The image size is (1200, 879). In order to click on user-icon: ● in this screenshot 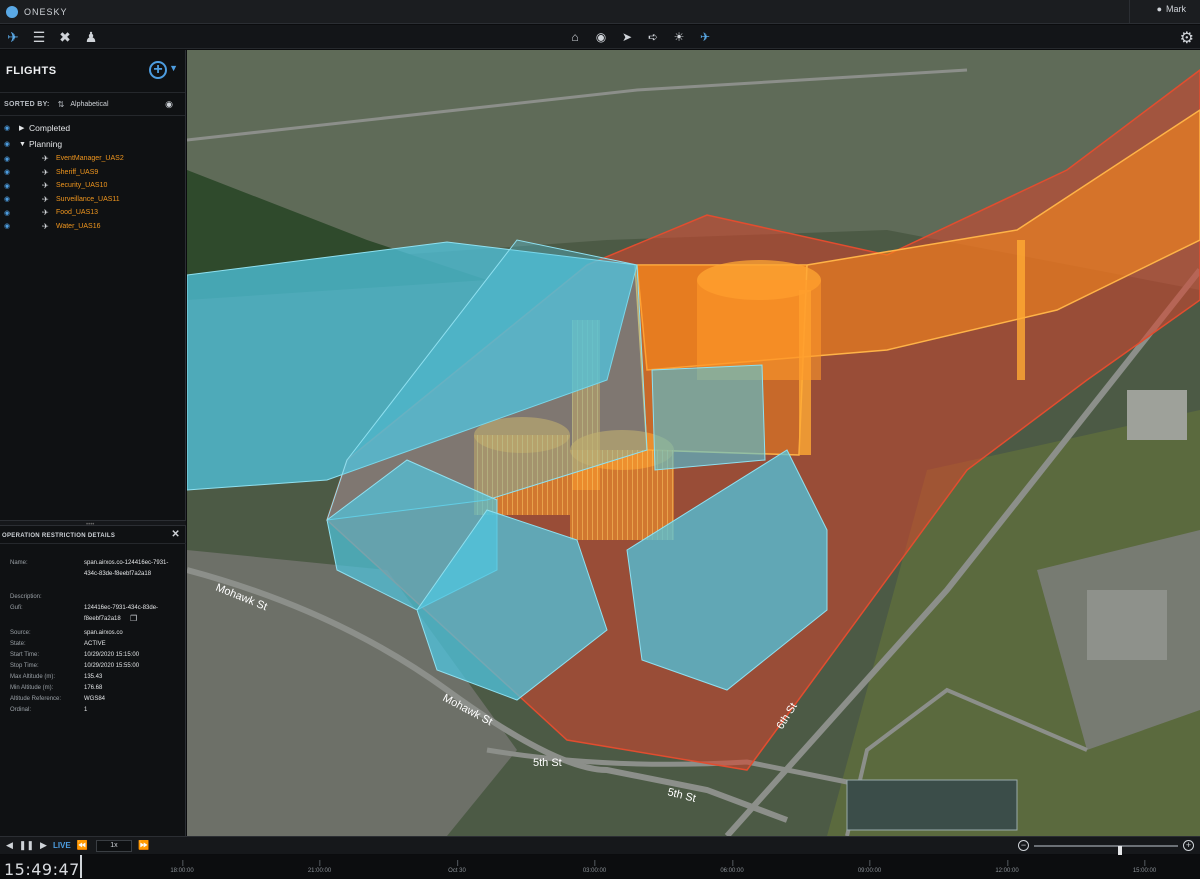, I will do `click(1159, 9)`.